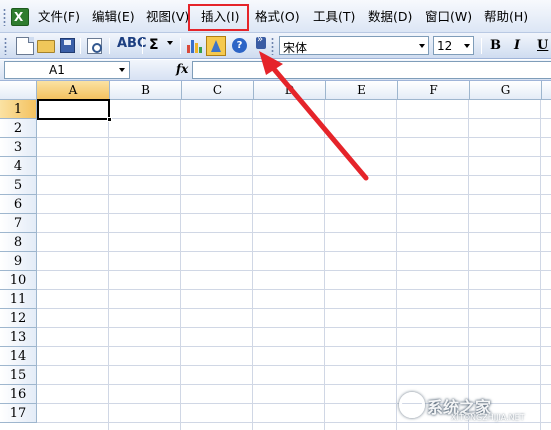 This screenshot has width=551, height=430. I want to click on autosum-icon: Σ, so click(154, 45).